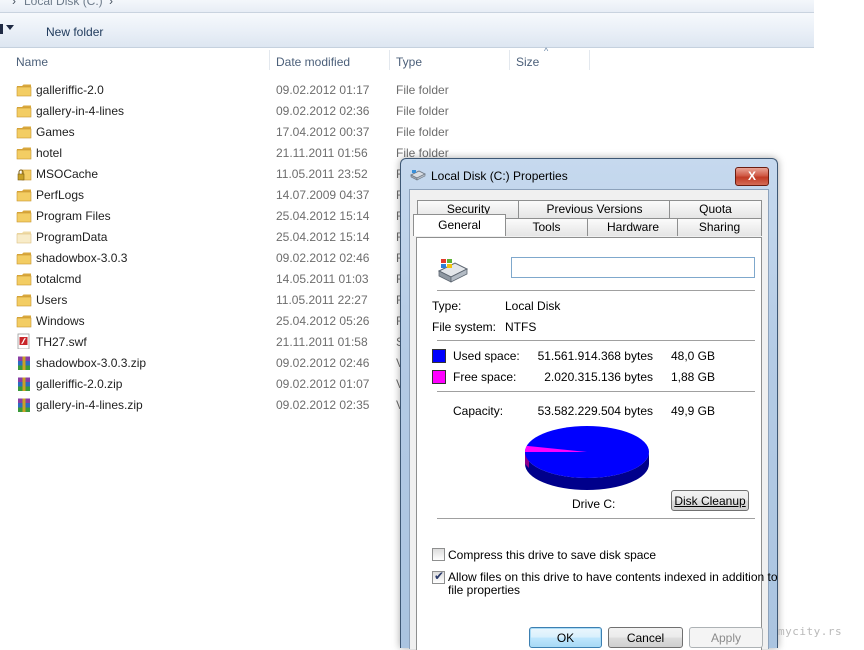 This screenshot has width=864, height=650. Describe the element at coordinates (10, 27) in the screenshot. I see `chevron-down-icon` at that location.